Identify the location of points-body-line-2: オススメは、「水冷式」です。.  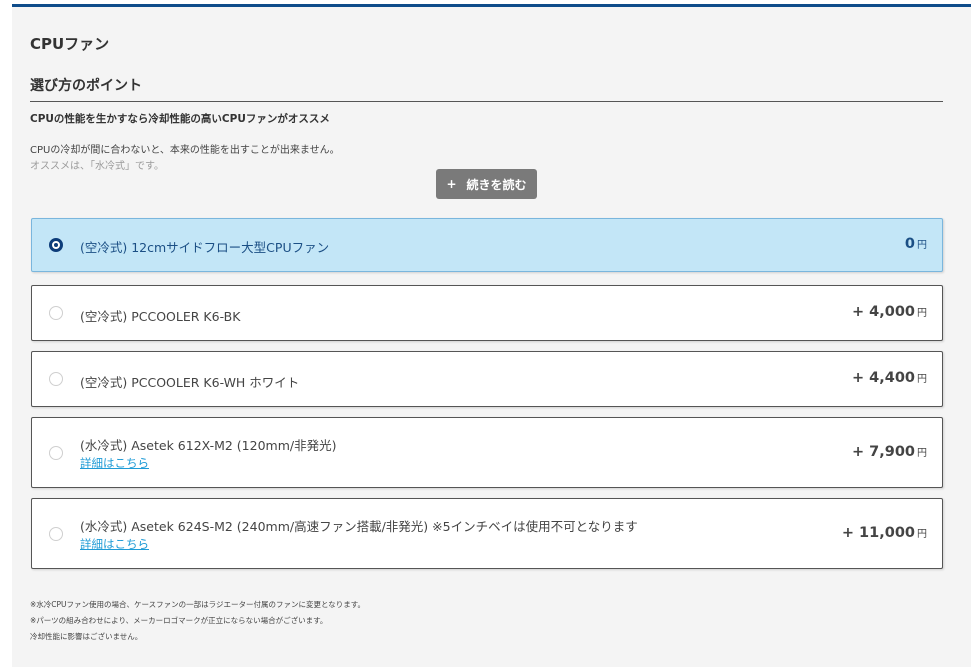
(97, 166).